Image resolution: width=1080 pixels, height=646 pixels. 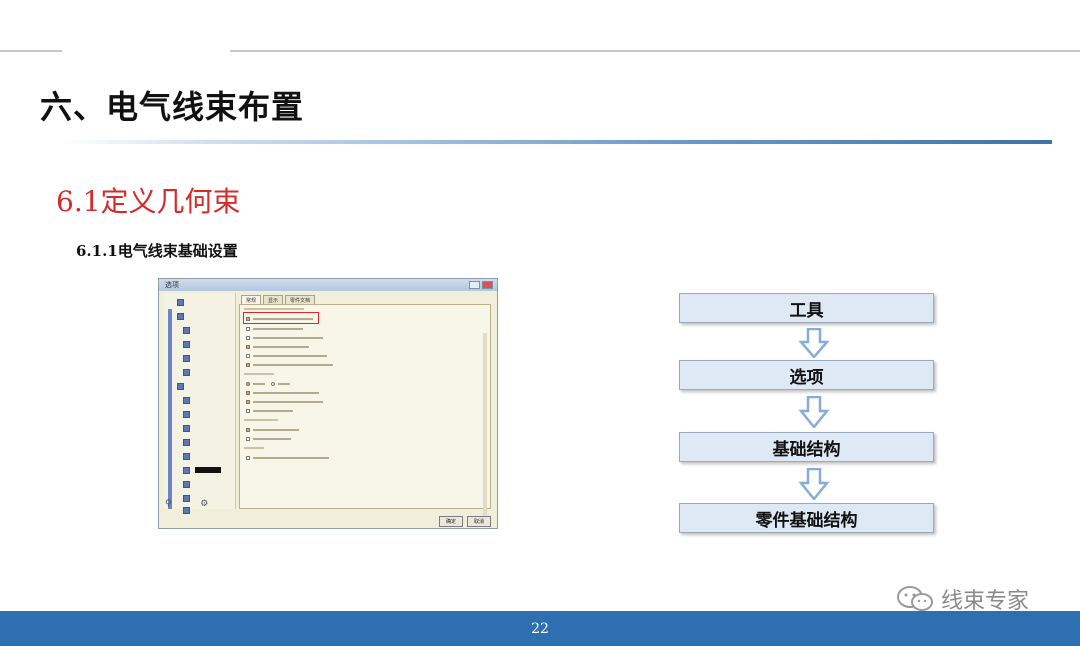 What do you see at coordinates (806, 518) in the screenshot?
I see `flow-step-part-infrastructure: 零件基础结构` at bounding box center [806, 518].